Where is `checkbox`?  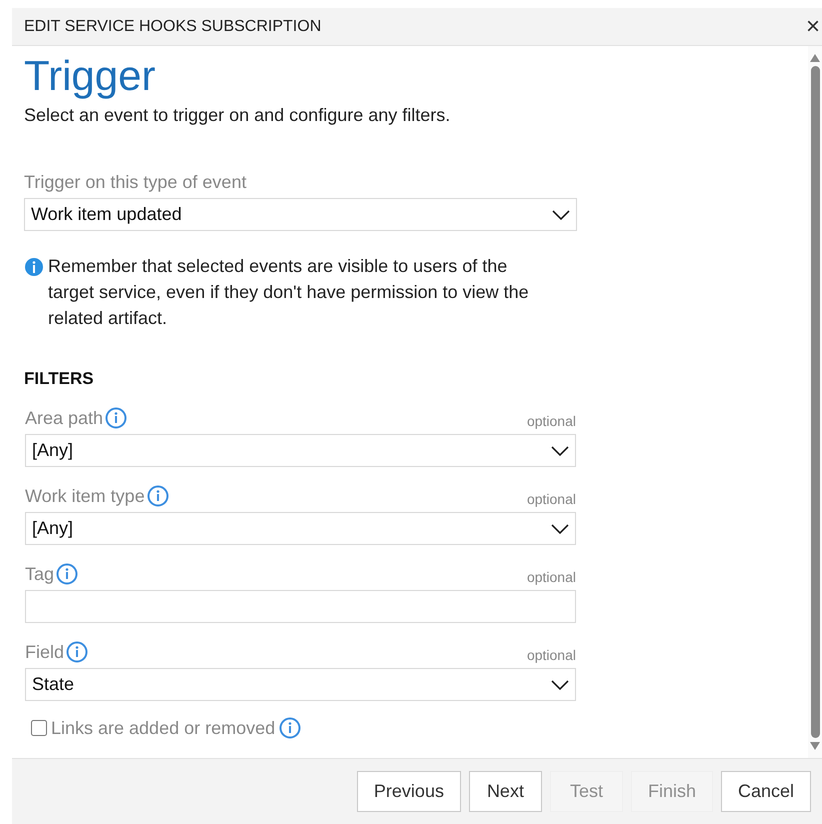 checkbox is located at coordinates (39, 728).